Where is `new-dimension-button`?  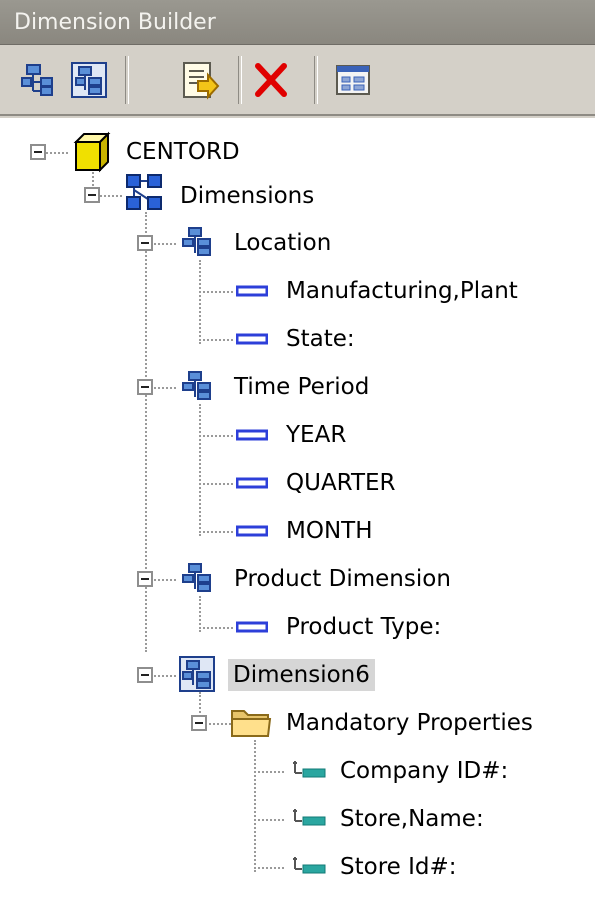
new-dimension-button is located at coordinates (89, 80).